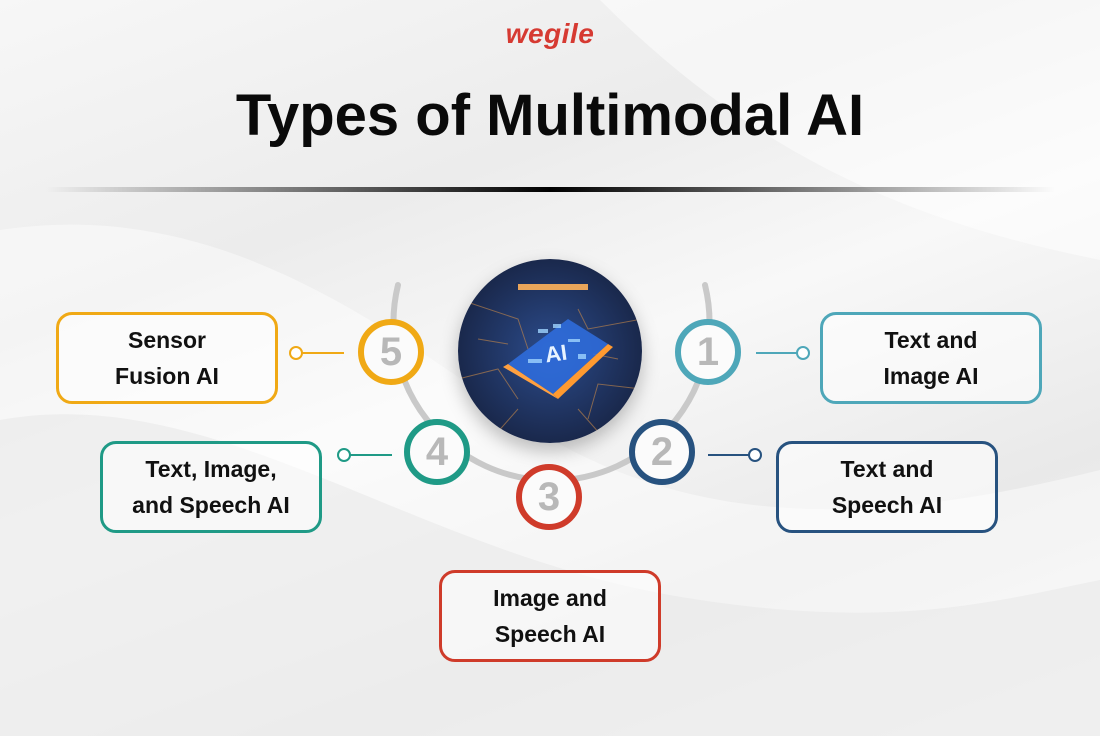 The width and height of the screenshot is (1100, 736). I want to click on badge-2: 2, so click(662, 452).